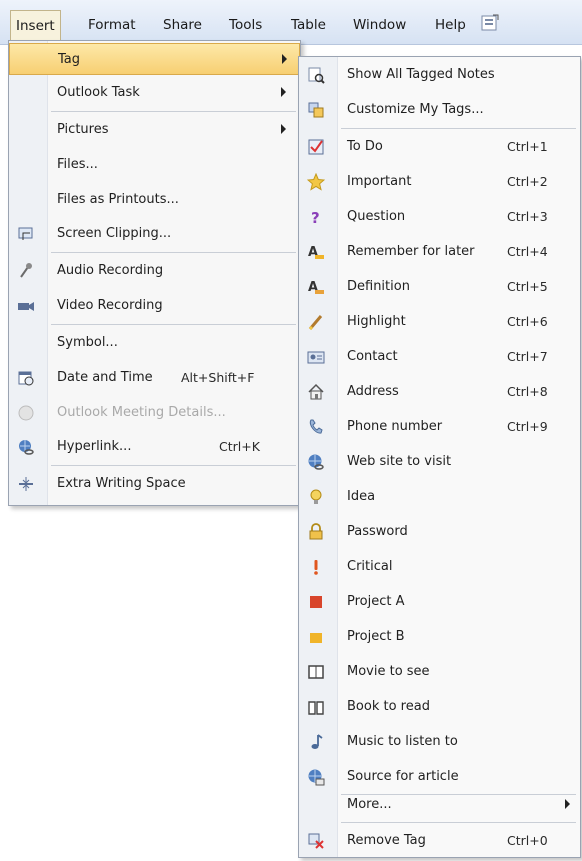  Describe the element at coordinates (316, 602) in the screenshot. I see `project-a-icon` at that location.